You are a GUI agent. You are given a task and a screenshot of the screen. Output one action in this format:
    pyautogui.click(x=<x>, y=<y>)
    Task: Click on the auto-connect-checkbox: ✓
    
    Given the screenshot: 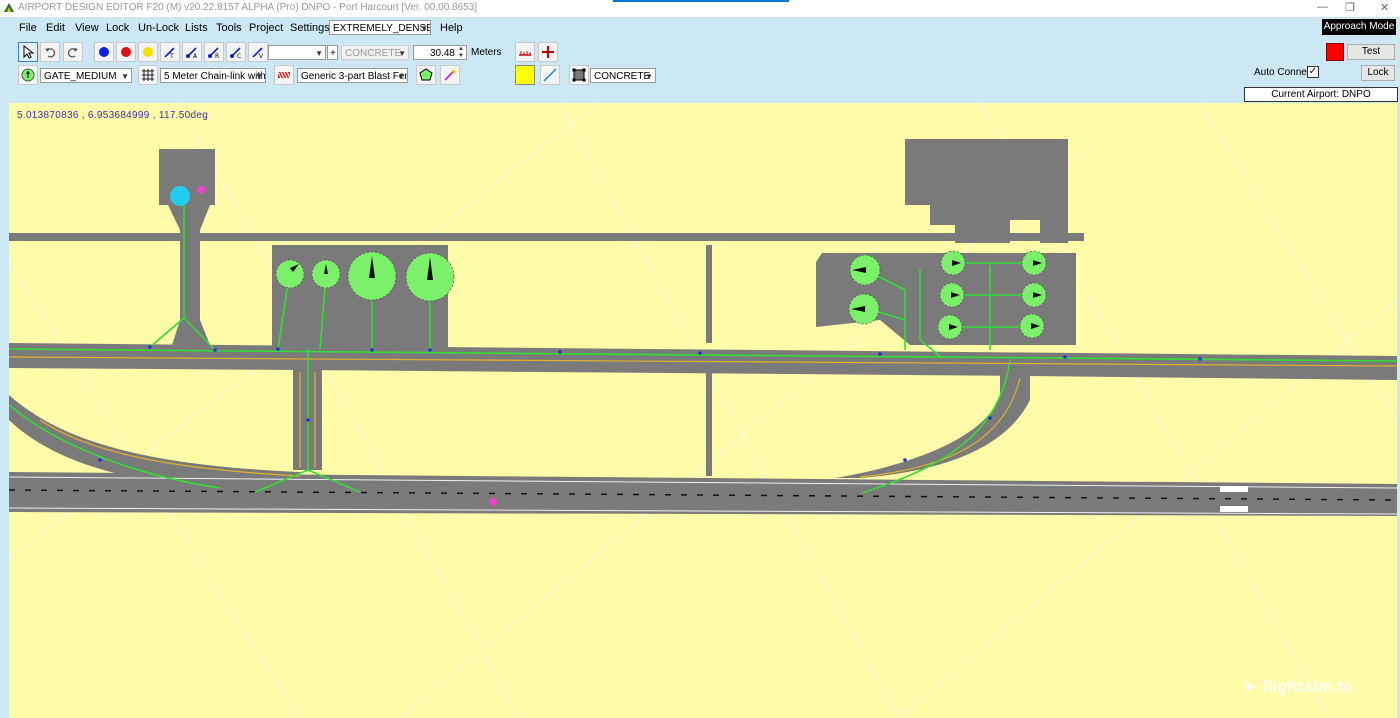 What is the action you would take?
    pyautogui.click(x=1313, y=72)
    